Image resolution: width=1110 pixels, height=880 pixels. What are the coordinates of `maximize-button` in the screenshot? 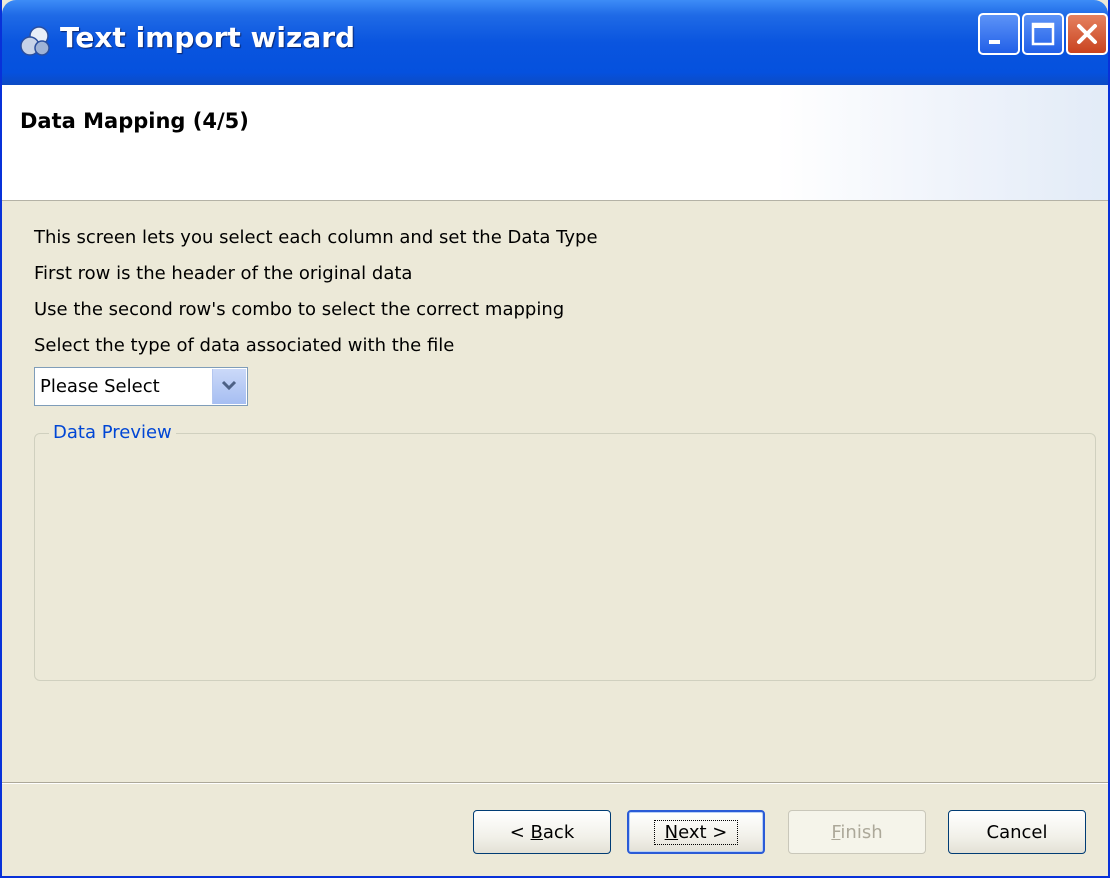 It's located at (1043, 34).